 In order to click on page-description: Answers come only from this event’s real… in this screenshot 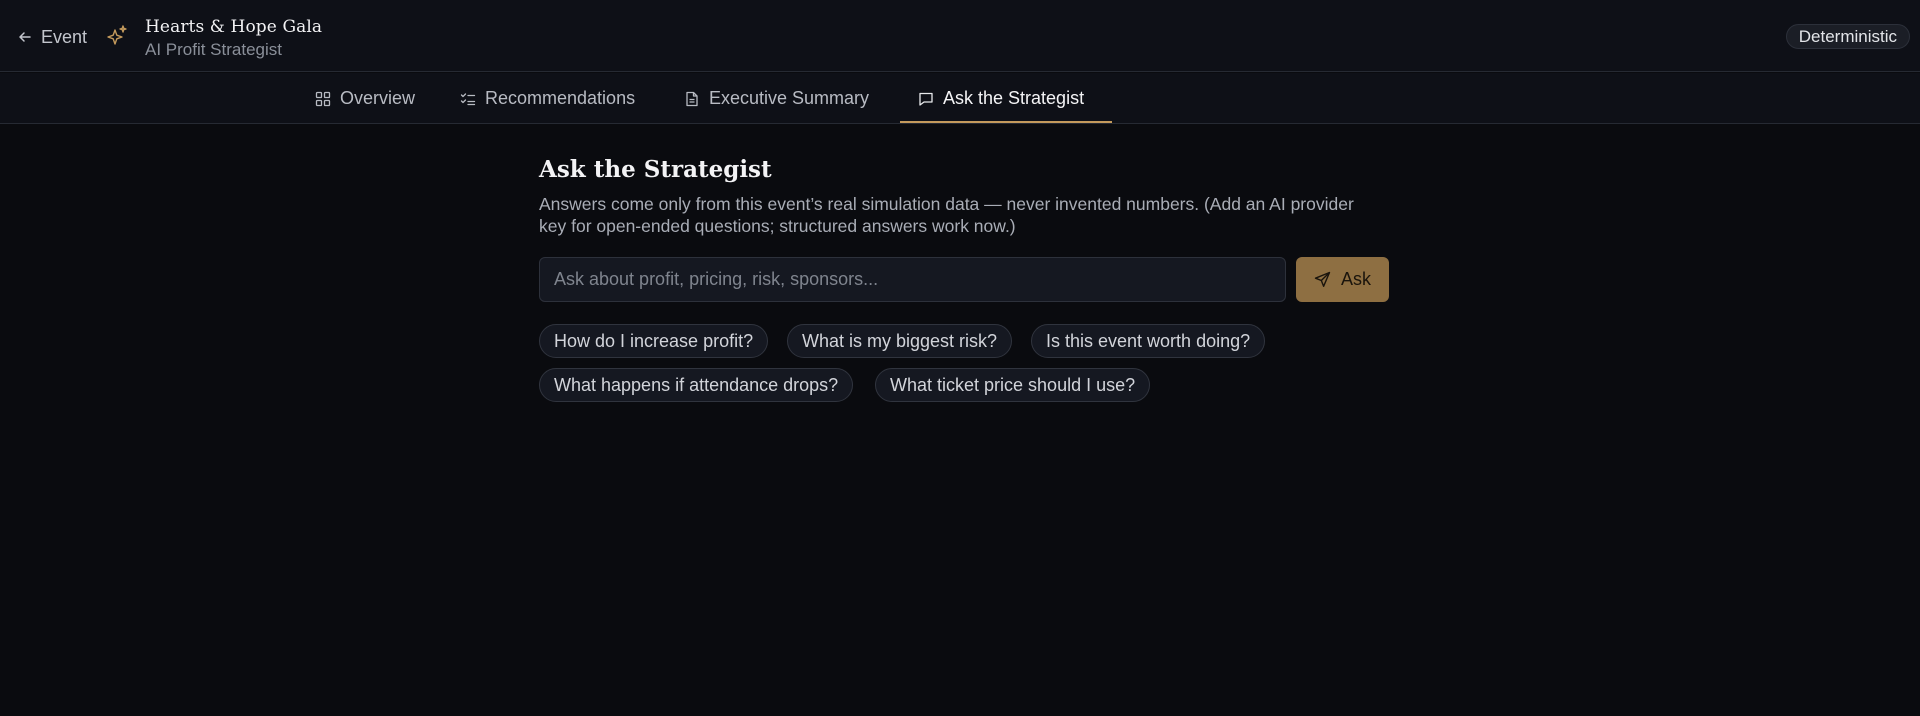, I will do `click(946, 215)`.